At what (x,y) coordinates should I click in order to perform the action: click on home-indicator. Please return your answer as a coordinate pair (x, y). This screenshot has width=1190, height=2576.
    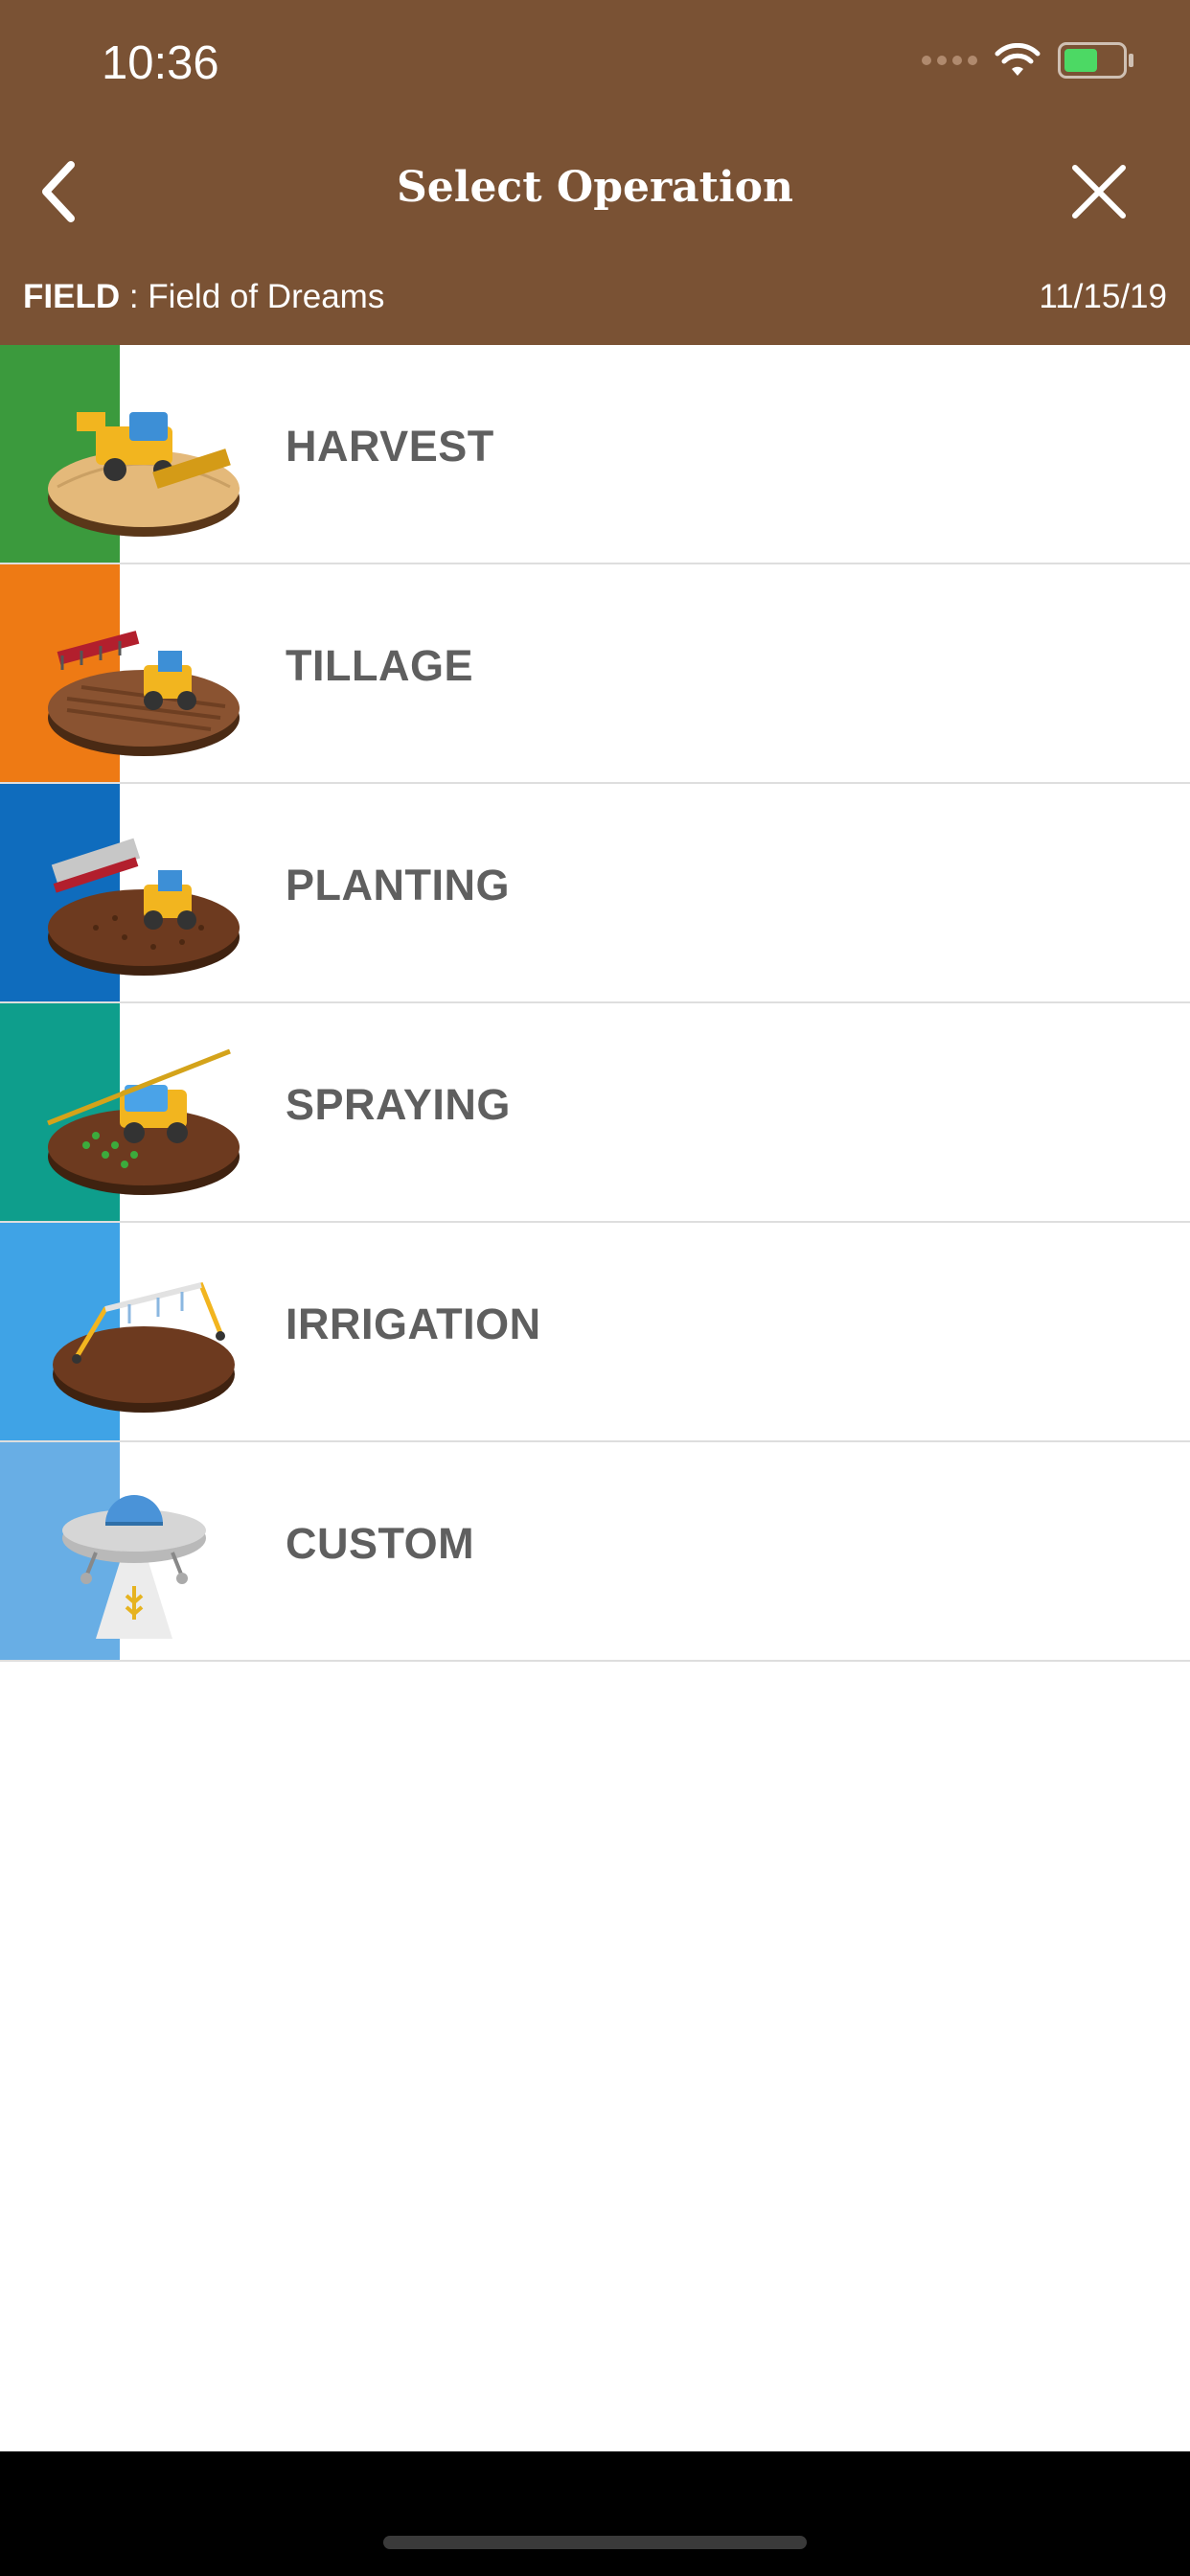
    Looking at the image, I should click on (595, 2542).